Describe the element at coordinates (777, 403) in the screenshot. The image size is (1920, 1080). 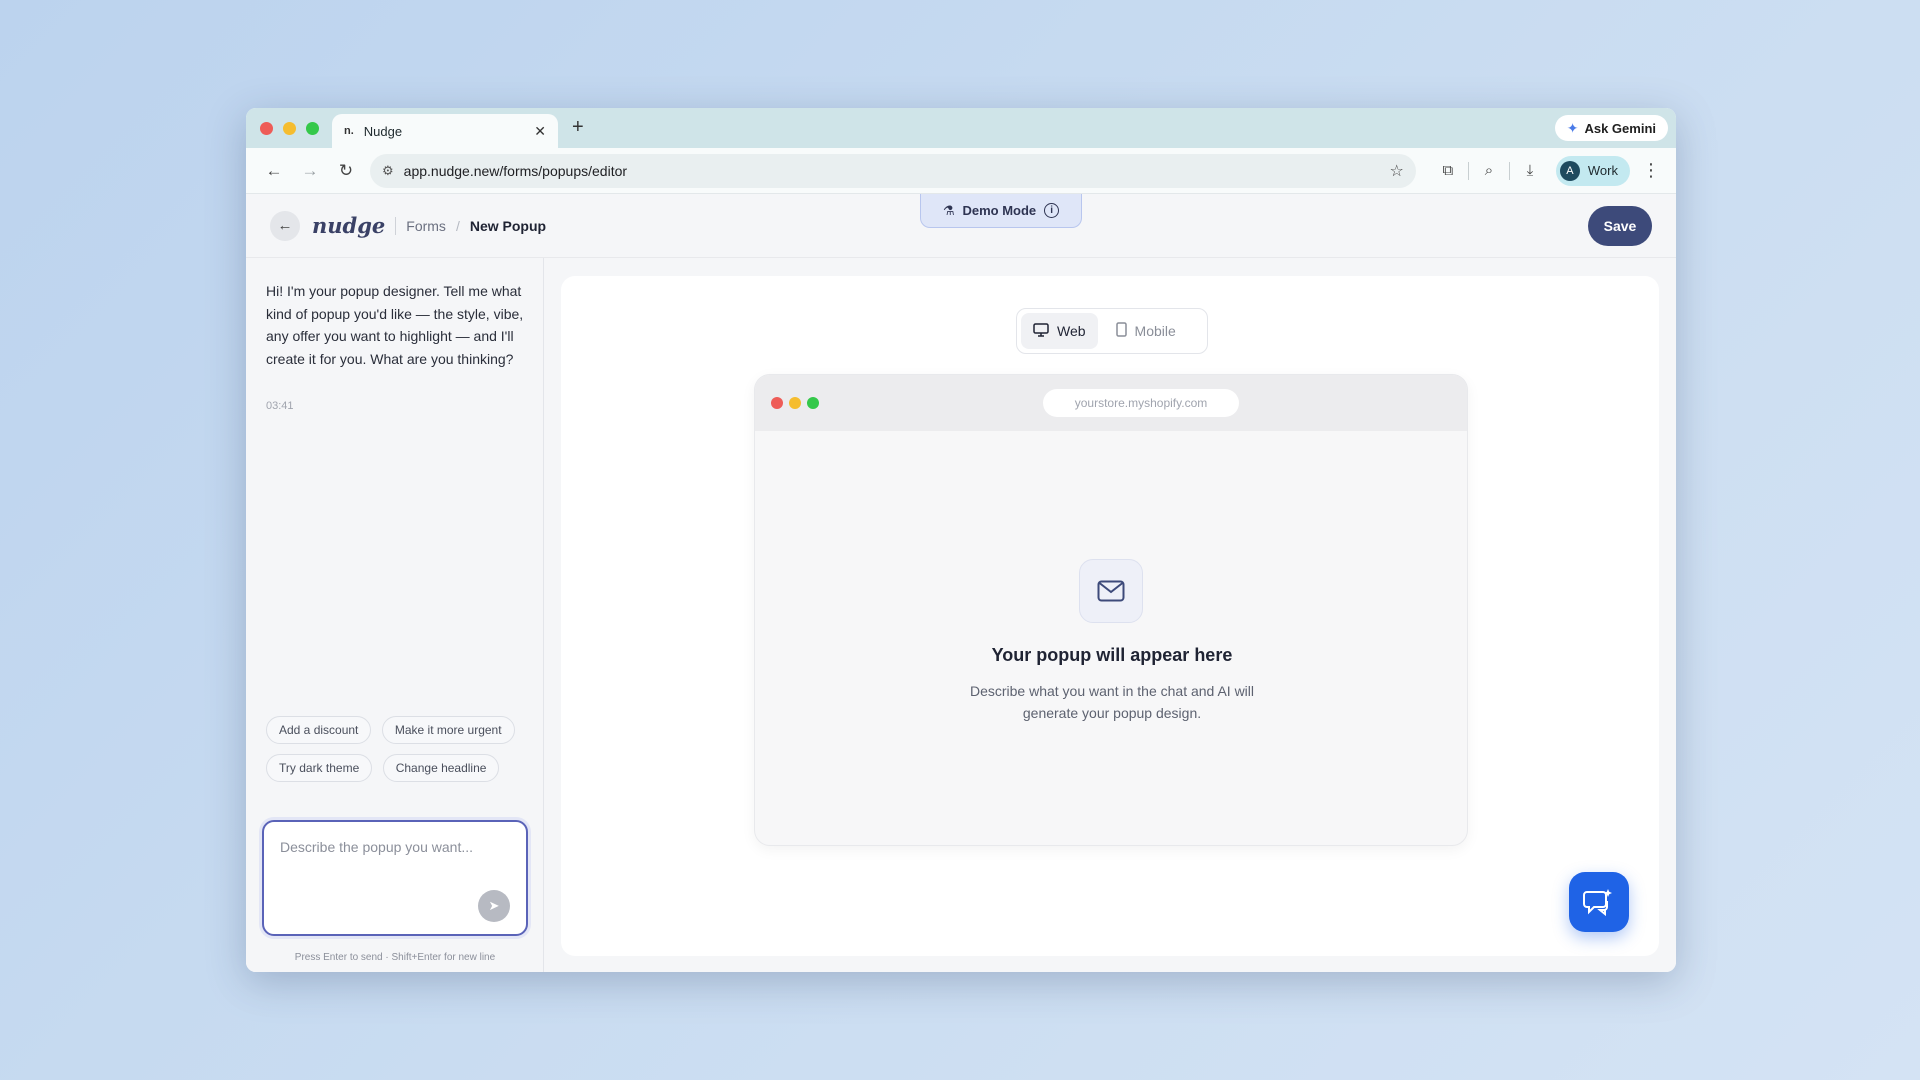
I see `mockup-dot-red` at that location.